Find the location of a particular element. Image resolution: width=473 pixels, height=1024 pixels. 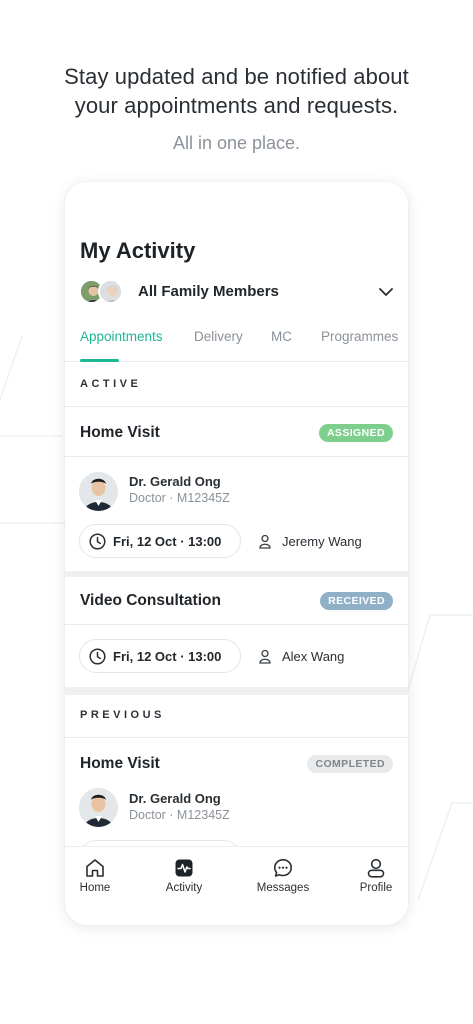

status-badge: RECEIVED is located at coordinates (356, 601).